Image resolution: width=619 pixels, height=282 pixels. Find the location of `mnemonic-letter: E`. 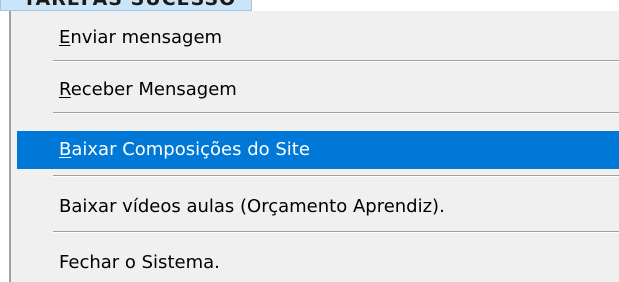

mnemonic-letter: E is located at coordinates (65, 37).